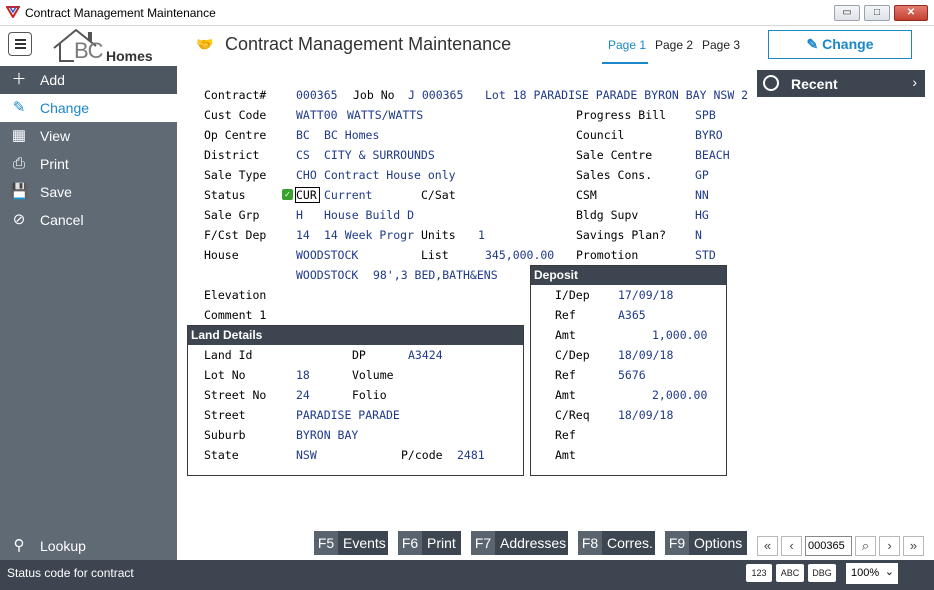 The image size is (934, 590). What do you see at coordinates (790, 573) in the screenshot?
I see `caps-mode-badge: ABC` at bounding box center [790, 573].